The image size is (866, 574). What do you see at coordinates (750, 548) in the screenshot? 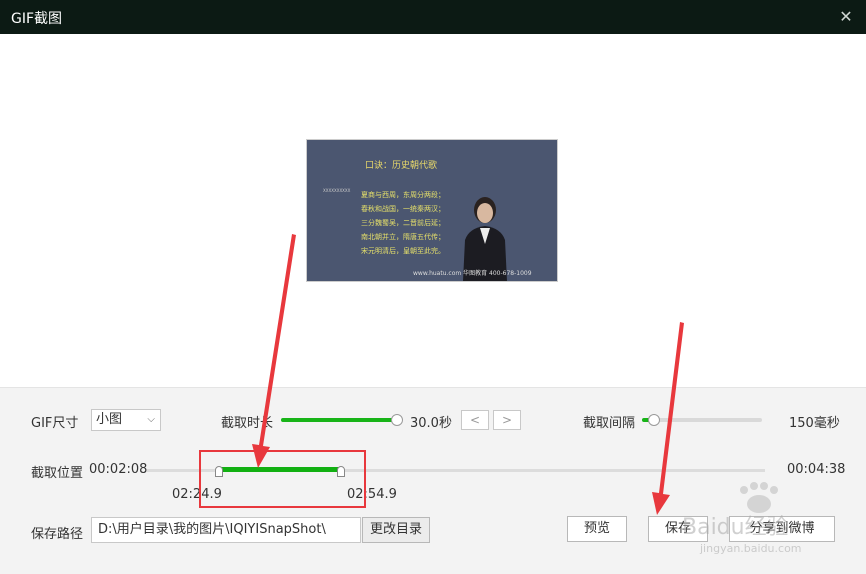
I see `watermark-url: jingyan.baidu.com` at bounding box center [750, 548].